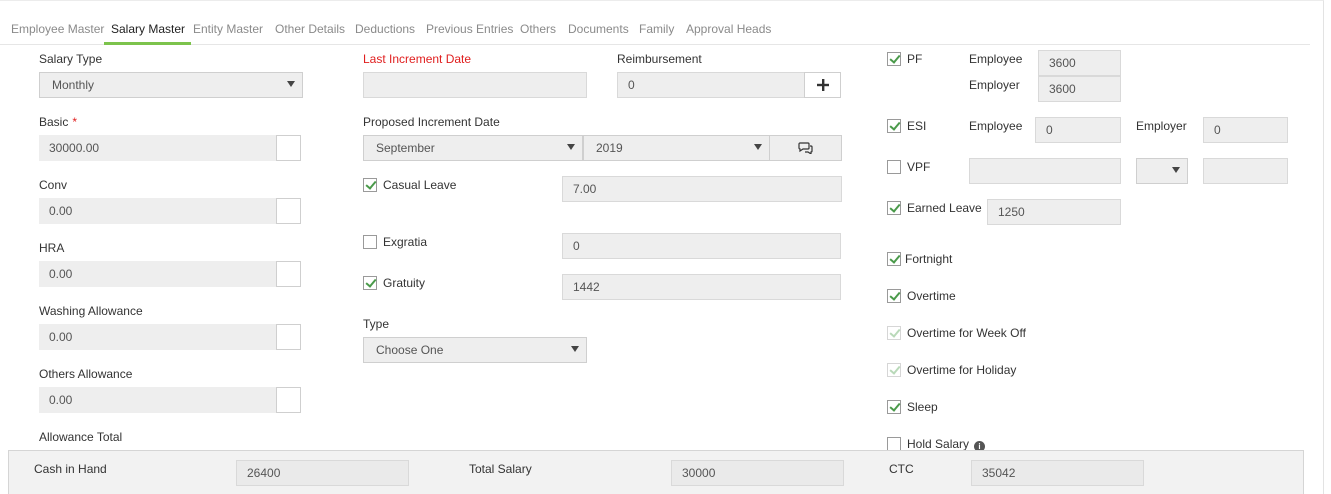  What do you see at coordinates (385, 29) in the screenshot?
I see `tab-deductions: Deductions` at bounding box center [385, 29].